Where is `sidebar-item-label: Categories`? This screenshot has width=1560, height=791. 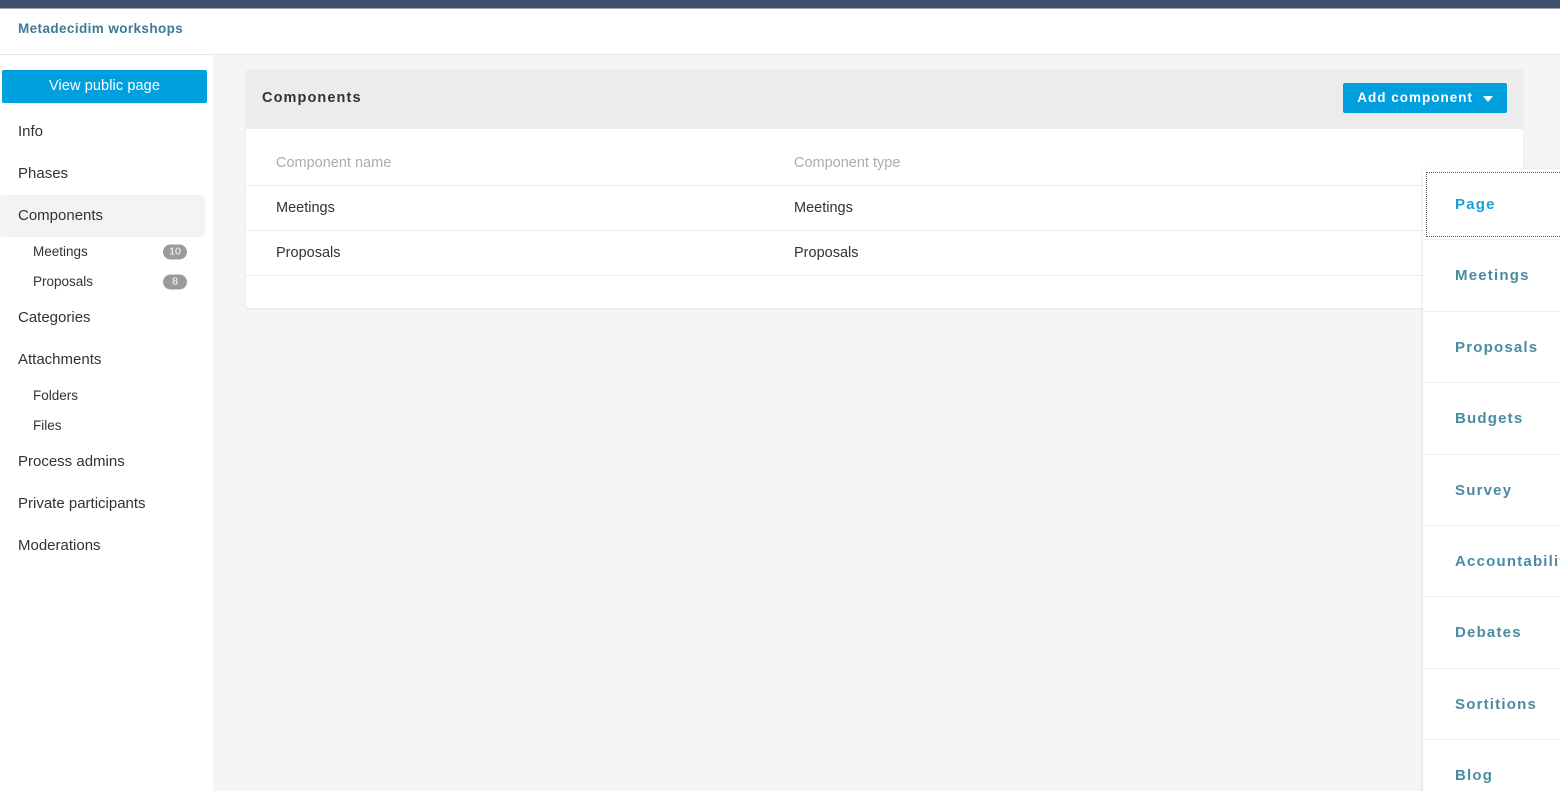 sidebar-item-label: Categories is located at coordinates (54, 317).